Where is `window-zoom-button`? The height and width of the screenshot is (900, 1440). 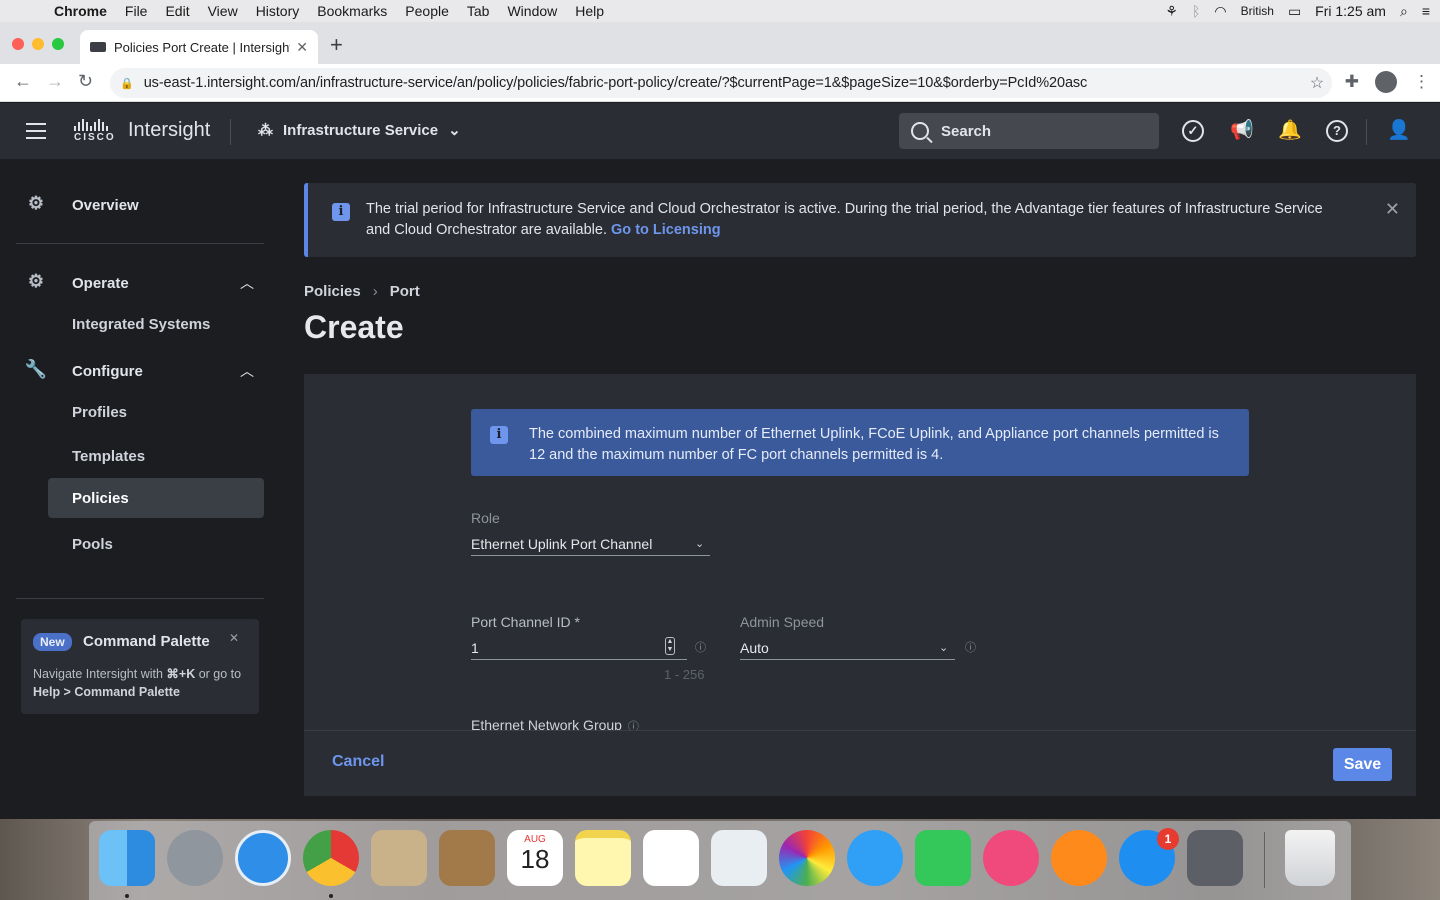
window-zoom-button is located at coordinates (58, 44).